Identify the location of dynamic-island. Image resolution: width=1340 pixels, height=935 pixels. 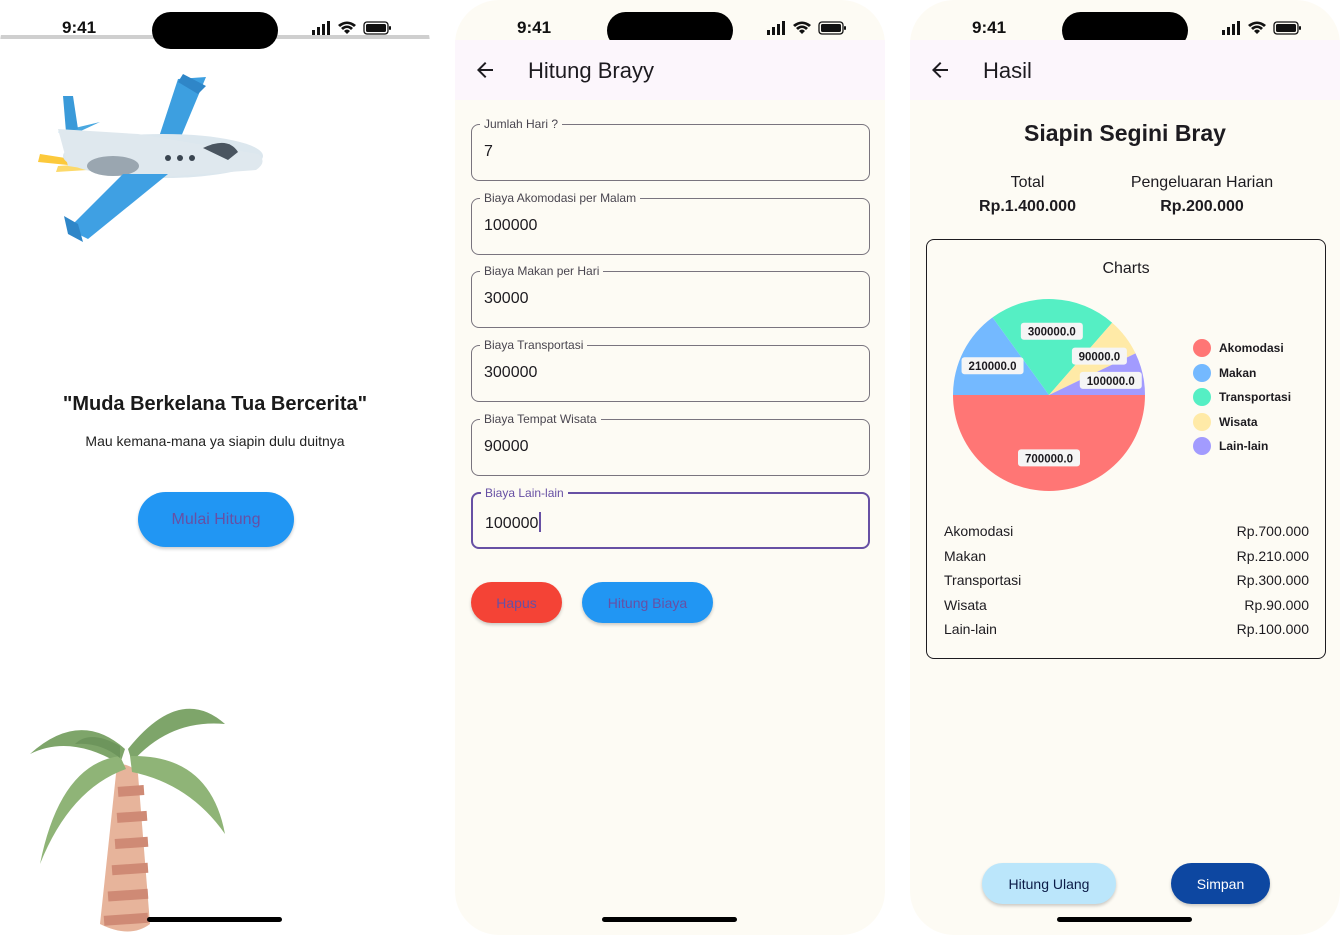
(215, 30).